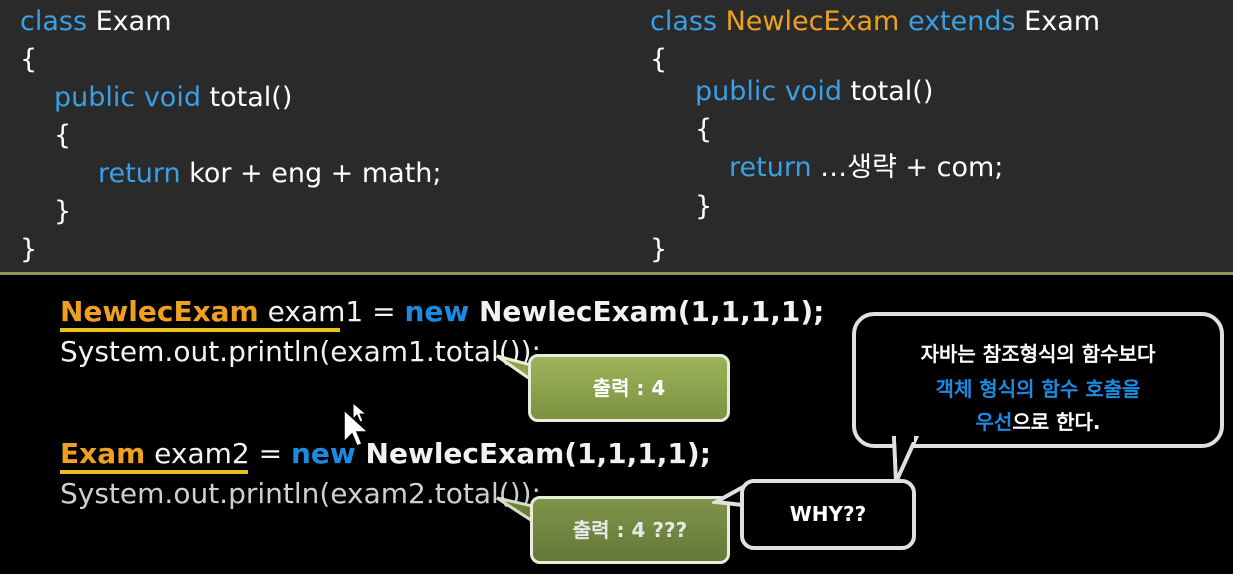 The height and width of the screenshot is (574, 1233). What do you see at coordinates (29, 249) in the screenshot?
I see `code-left-line7: }` at bounding box center [29, 249].